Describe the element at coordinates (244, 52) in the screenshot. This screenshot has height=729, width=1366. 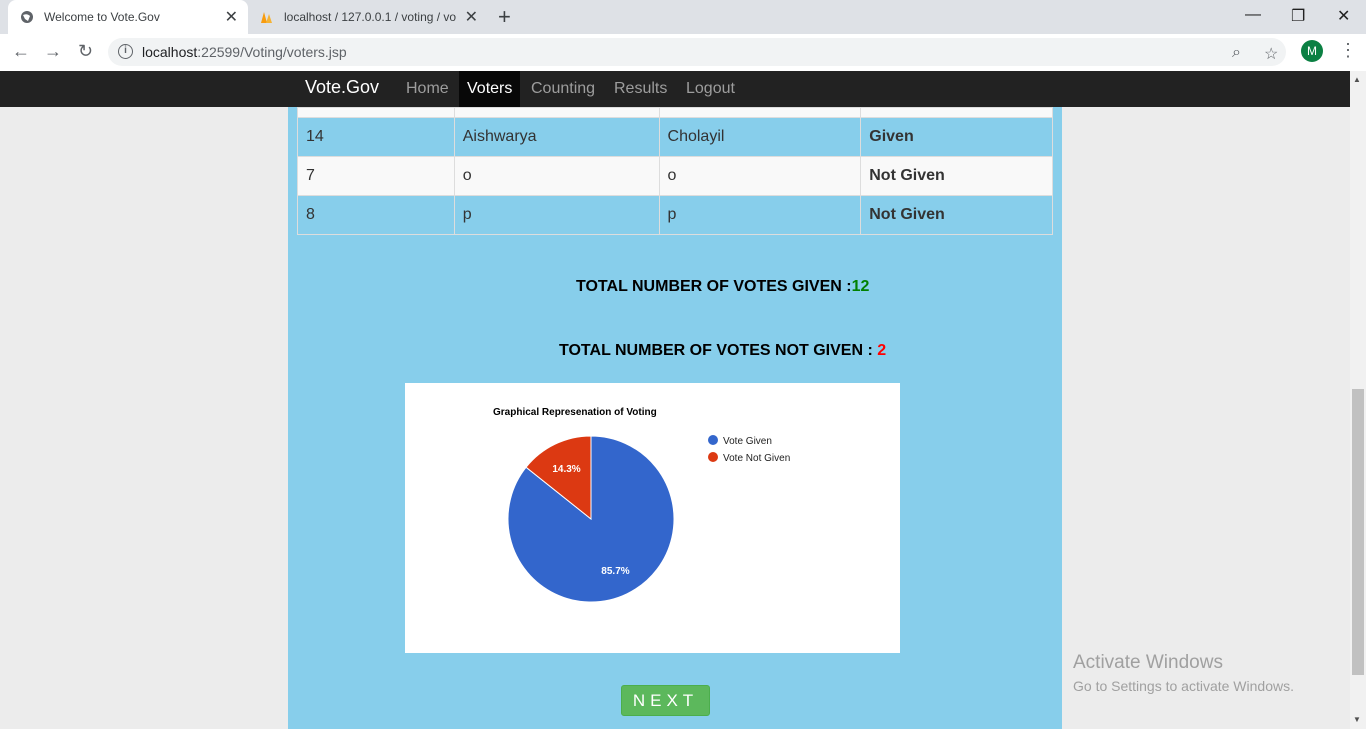
I see `url-text: localhost:22599/Voting/voters.jsp` at that location.